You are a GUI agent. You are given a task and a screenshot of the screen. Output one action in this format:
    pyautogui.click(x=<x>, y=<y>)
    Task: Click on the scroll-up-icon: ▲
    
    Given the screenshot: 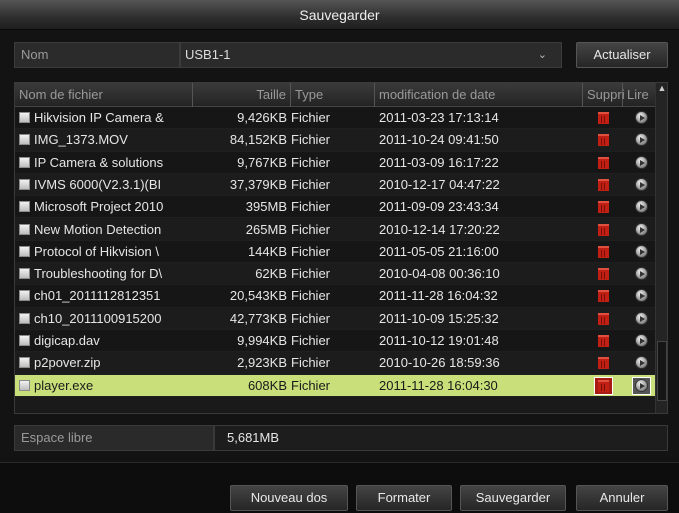 What is the action you would take?
    pyautogui.click(x=661, y=89)
    